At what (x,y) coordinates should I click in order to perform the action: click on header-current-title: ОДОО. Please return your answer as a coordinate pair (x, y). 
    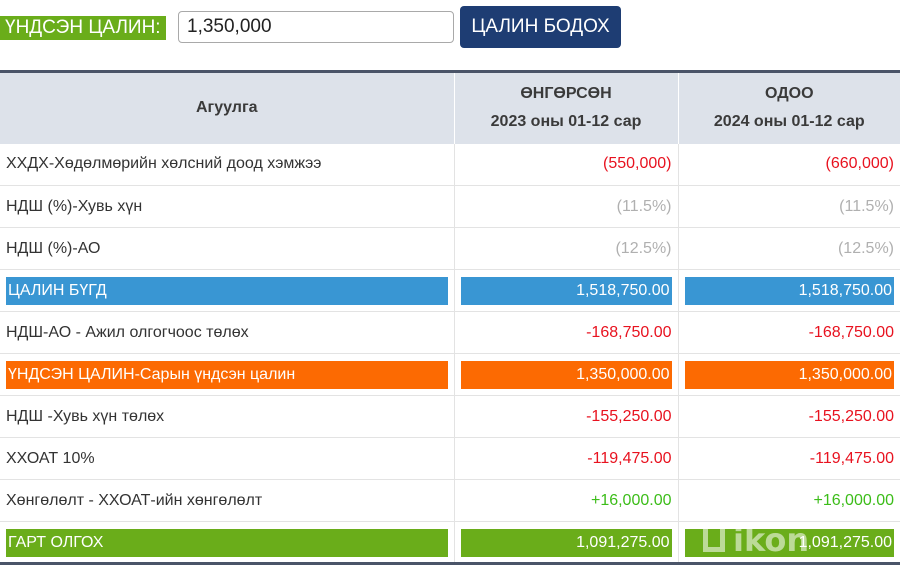
    Looking at the image, I should click on (789, 94).